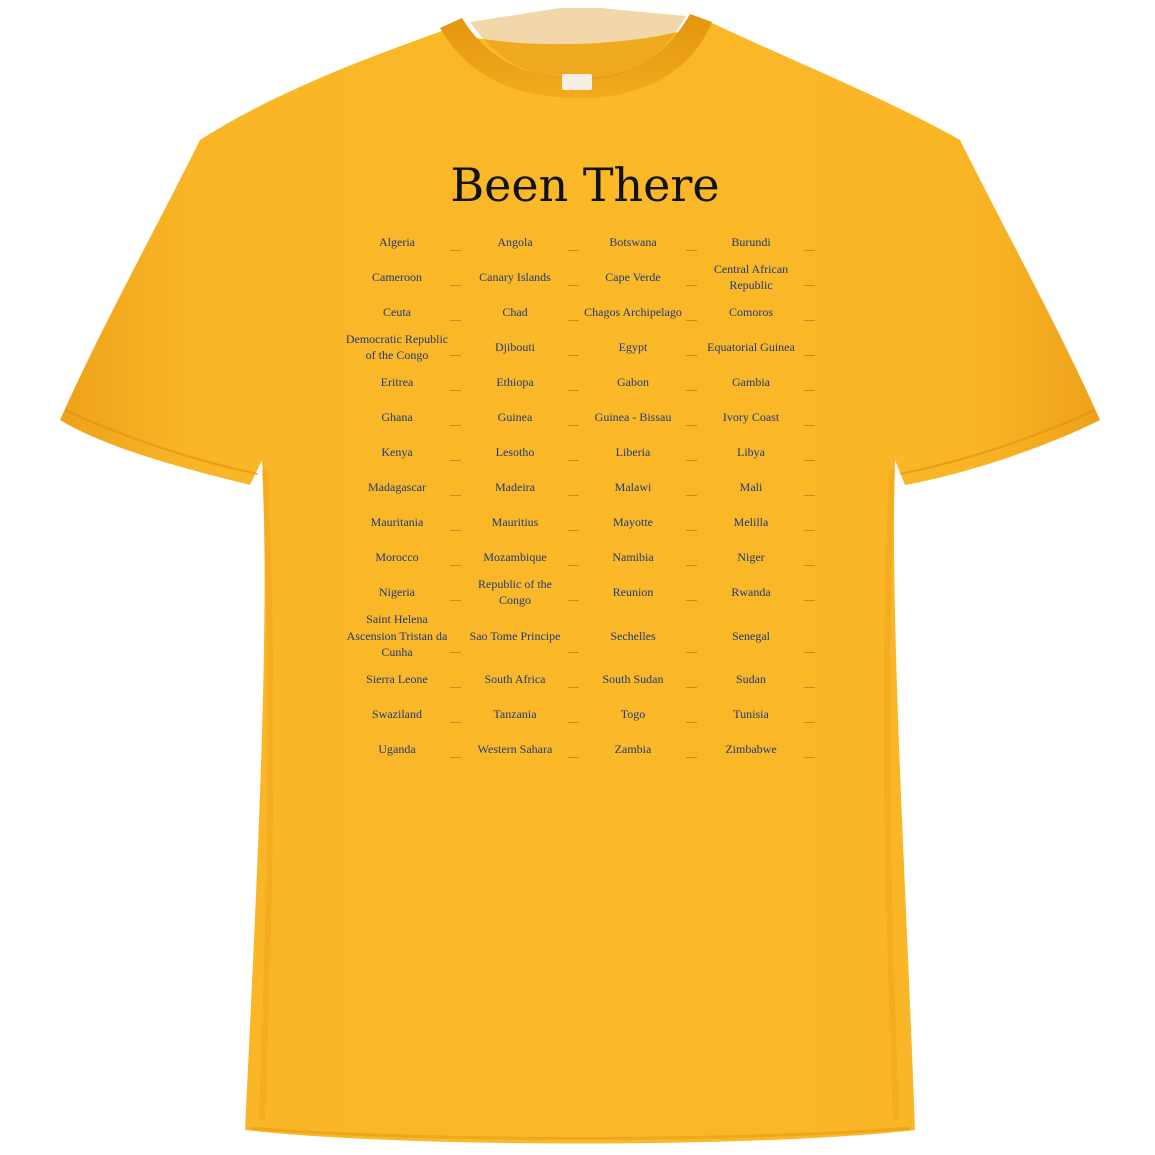 The width and height of the screenshot is (1155, 1155). What do you see at coordinates (758, 382) in the screenshot?
I see `country-entry: Gambia` at bounding box center [758, 382].